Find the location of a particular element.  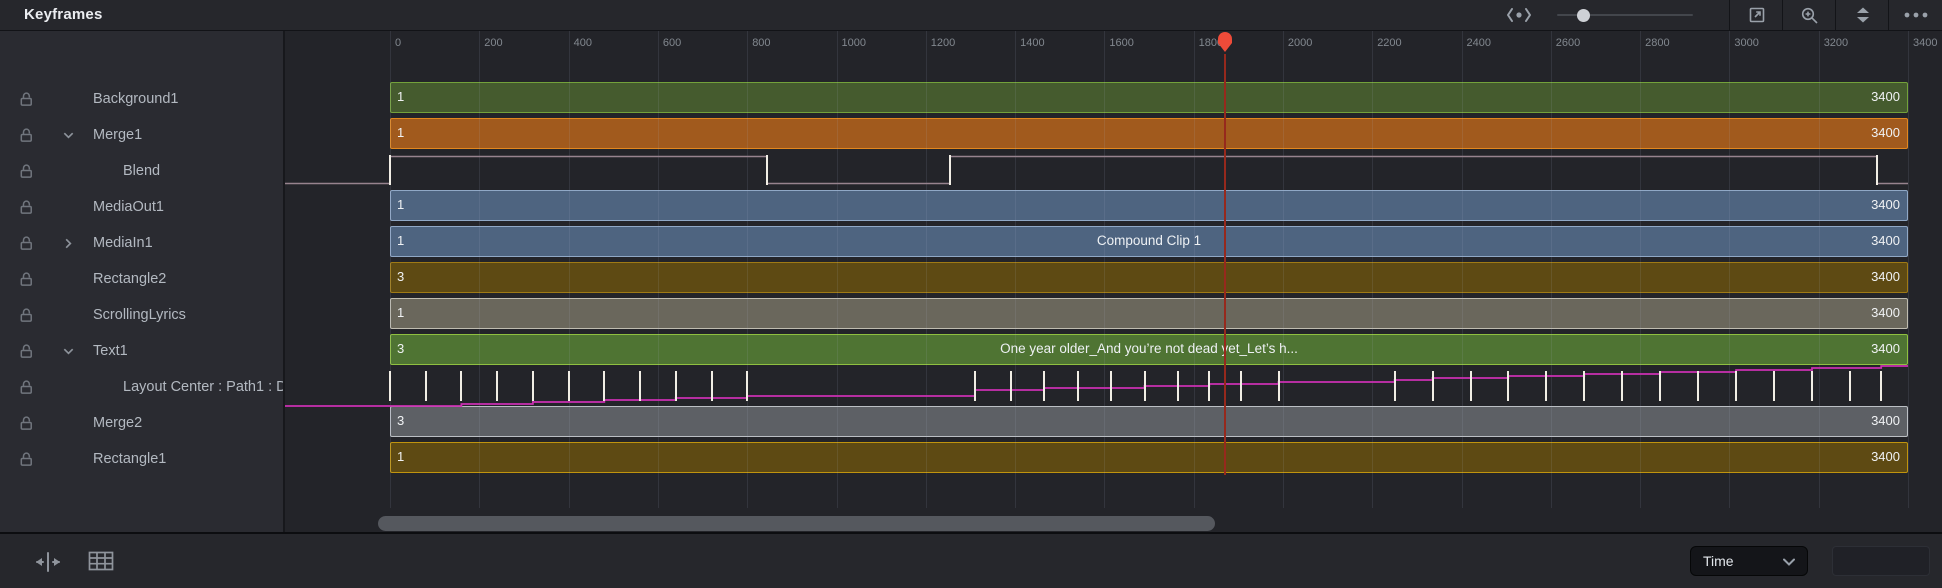

zoom-in-button is located at coordinates (1809, 15).